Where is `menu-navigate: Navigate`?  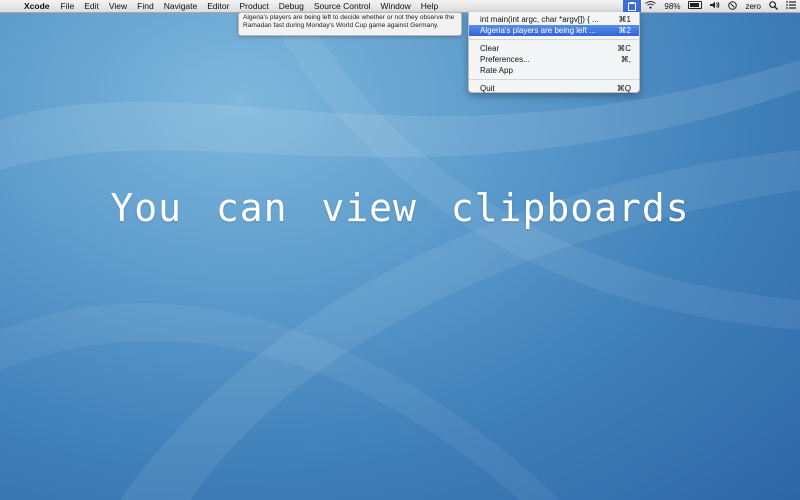 menu-navigate: Navigate is located at coordinates (181, 6).